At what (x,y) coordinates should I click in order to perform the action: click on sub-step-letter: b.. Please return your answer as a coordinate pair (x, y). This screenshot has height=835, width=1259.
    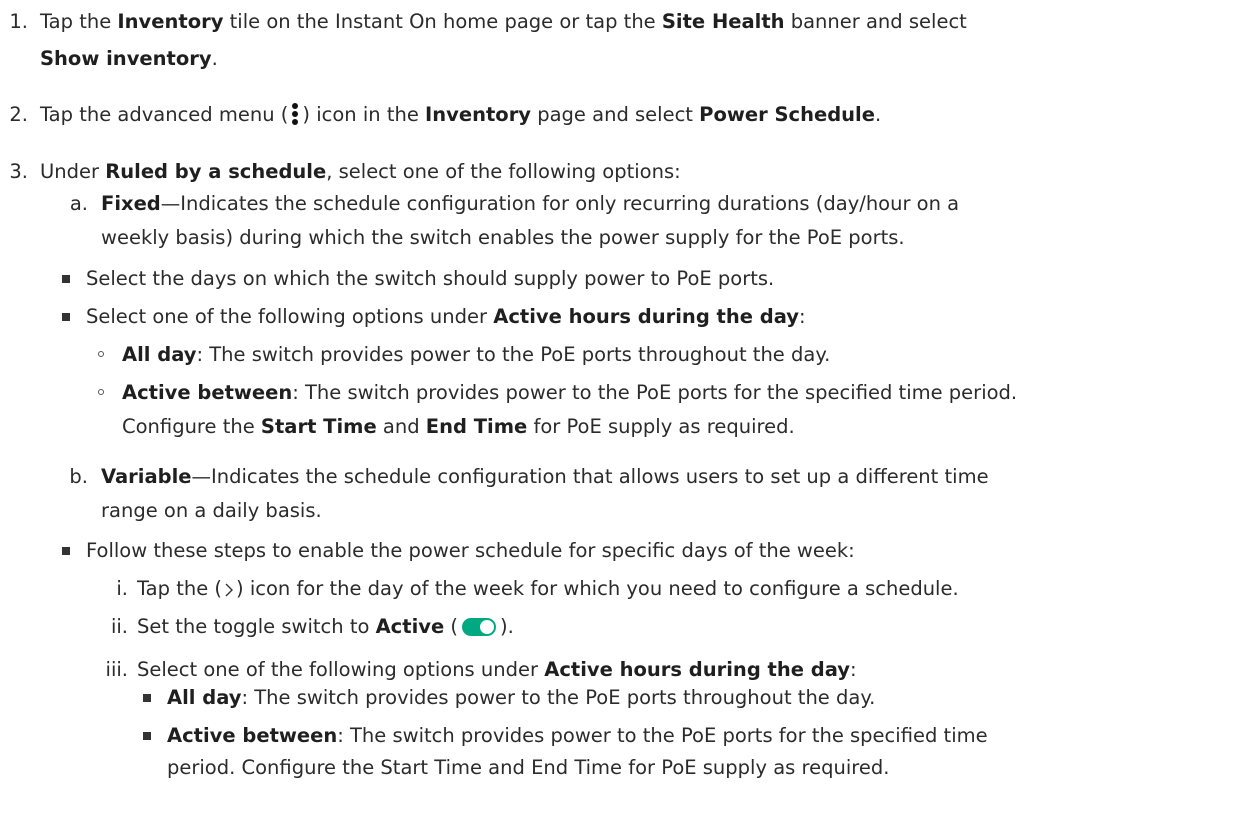
    Looking at the image, I should click on (78, 476).